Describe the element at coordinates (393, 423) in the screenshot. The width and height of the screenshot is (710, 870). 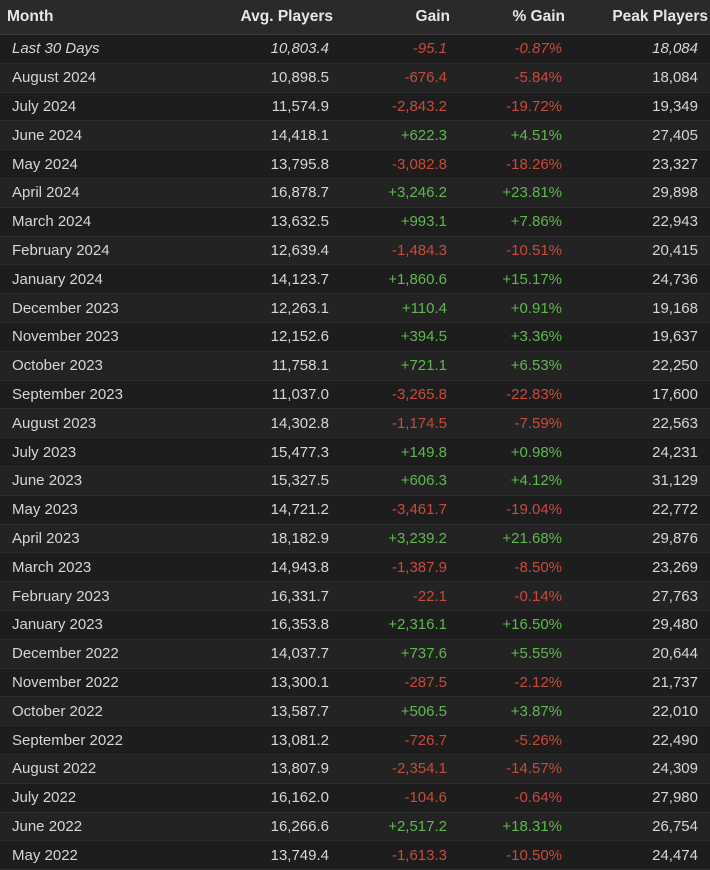
I see `gain-cell: -1,174.5` at that location.